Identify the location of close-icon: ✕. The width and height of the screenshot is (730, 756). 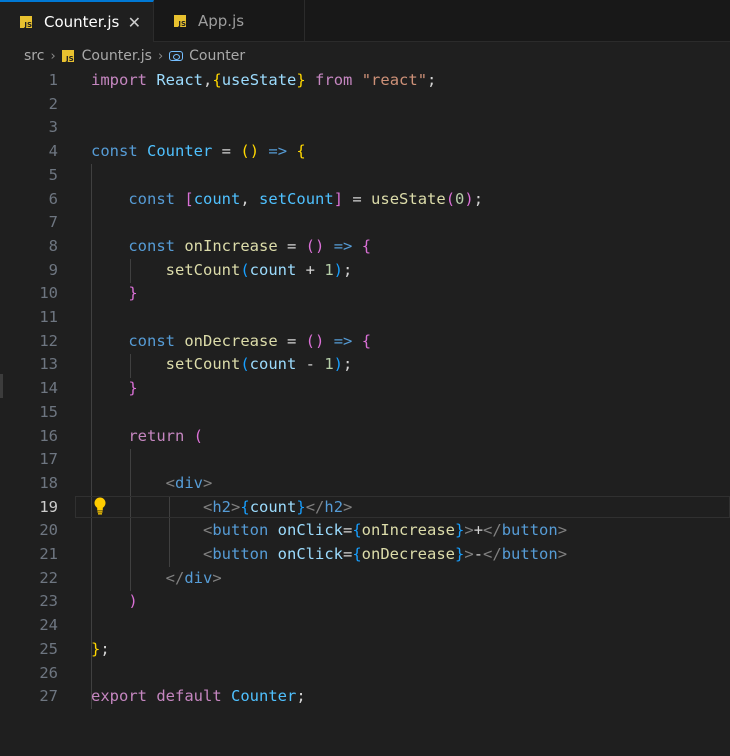
(134, 22).